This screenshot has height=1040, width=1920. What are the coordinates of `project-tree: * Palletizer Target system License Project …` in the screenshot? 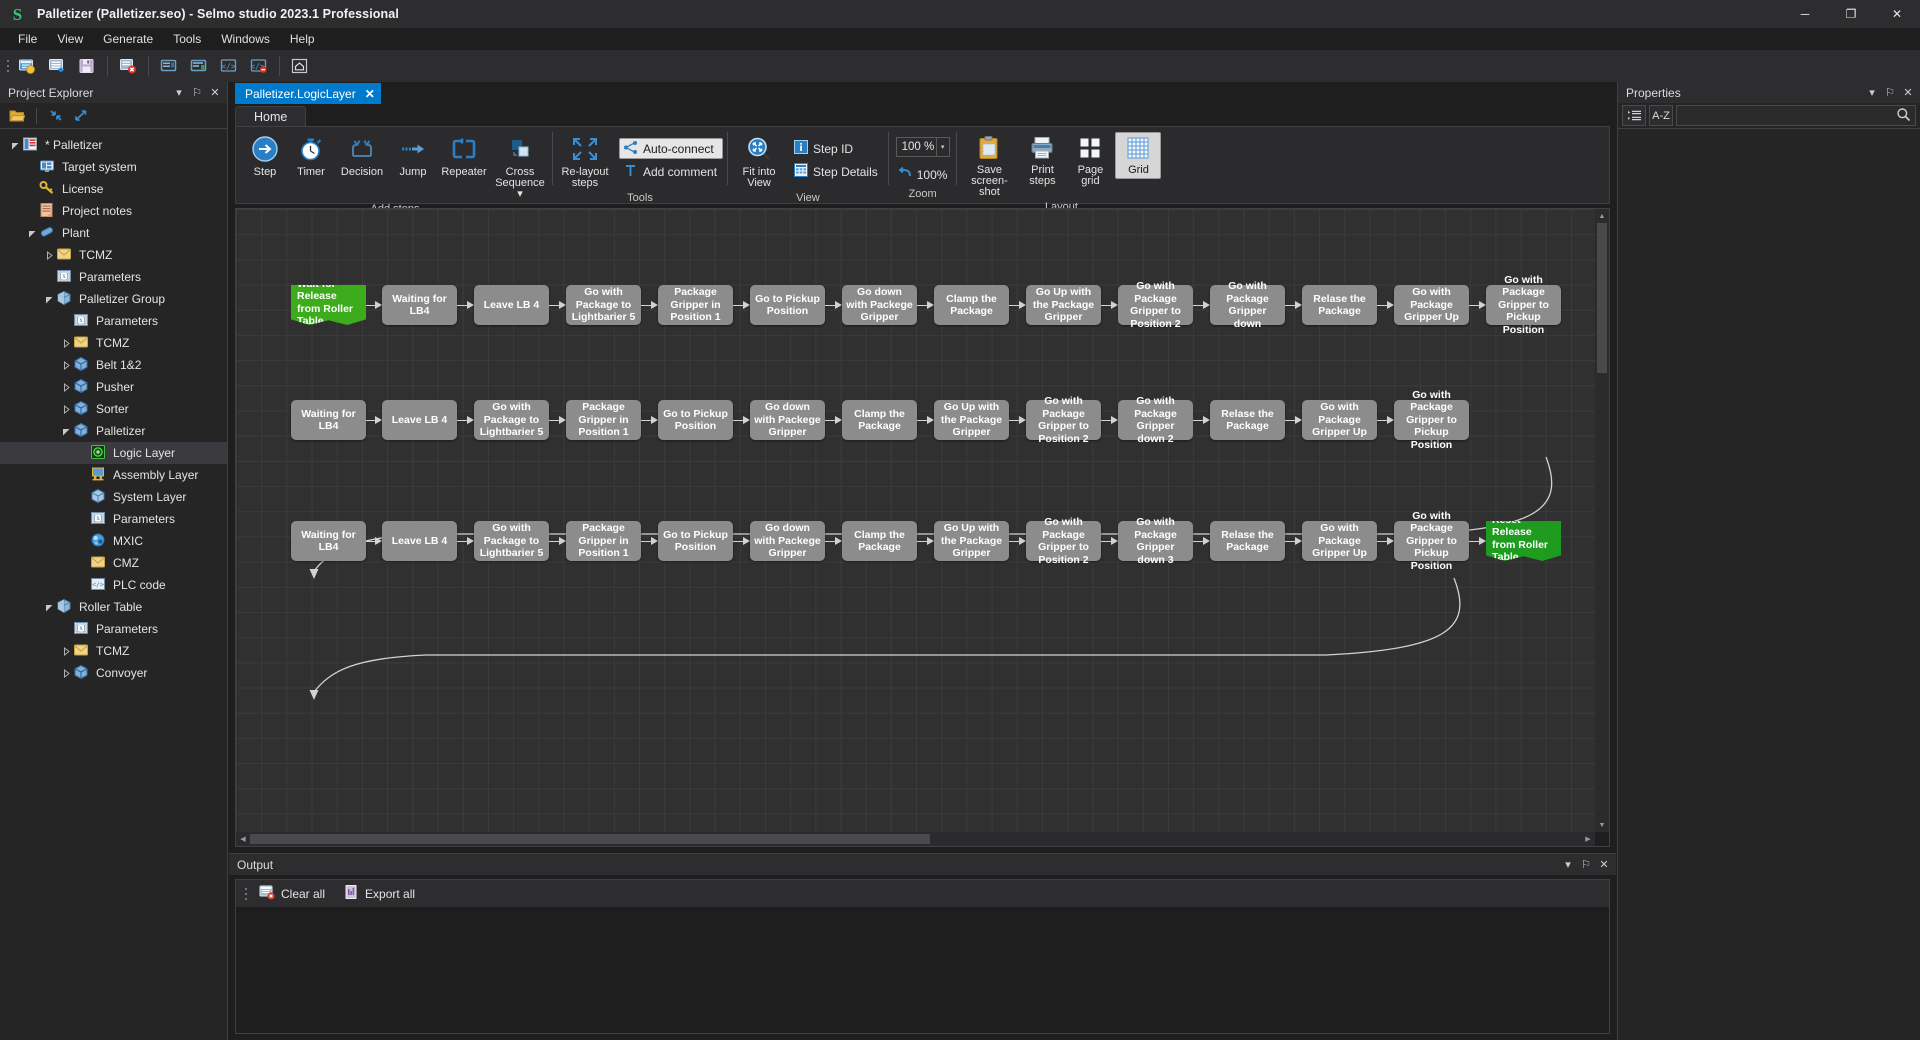 It's located at (113, 584).